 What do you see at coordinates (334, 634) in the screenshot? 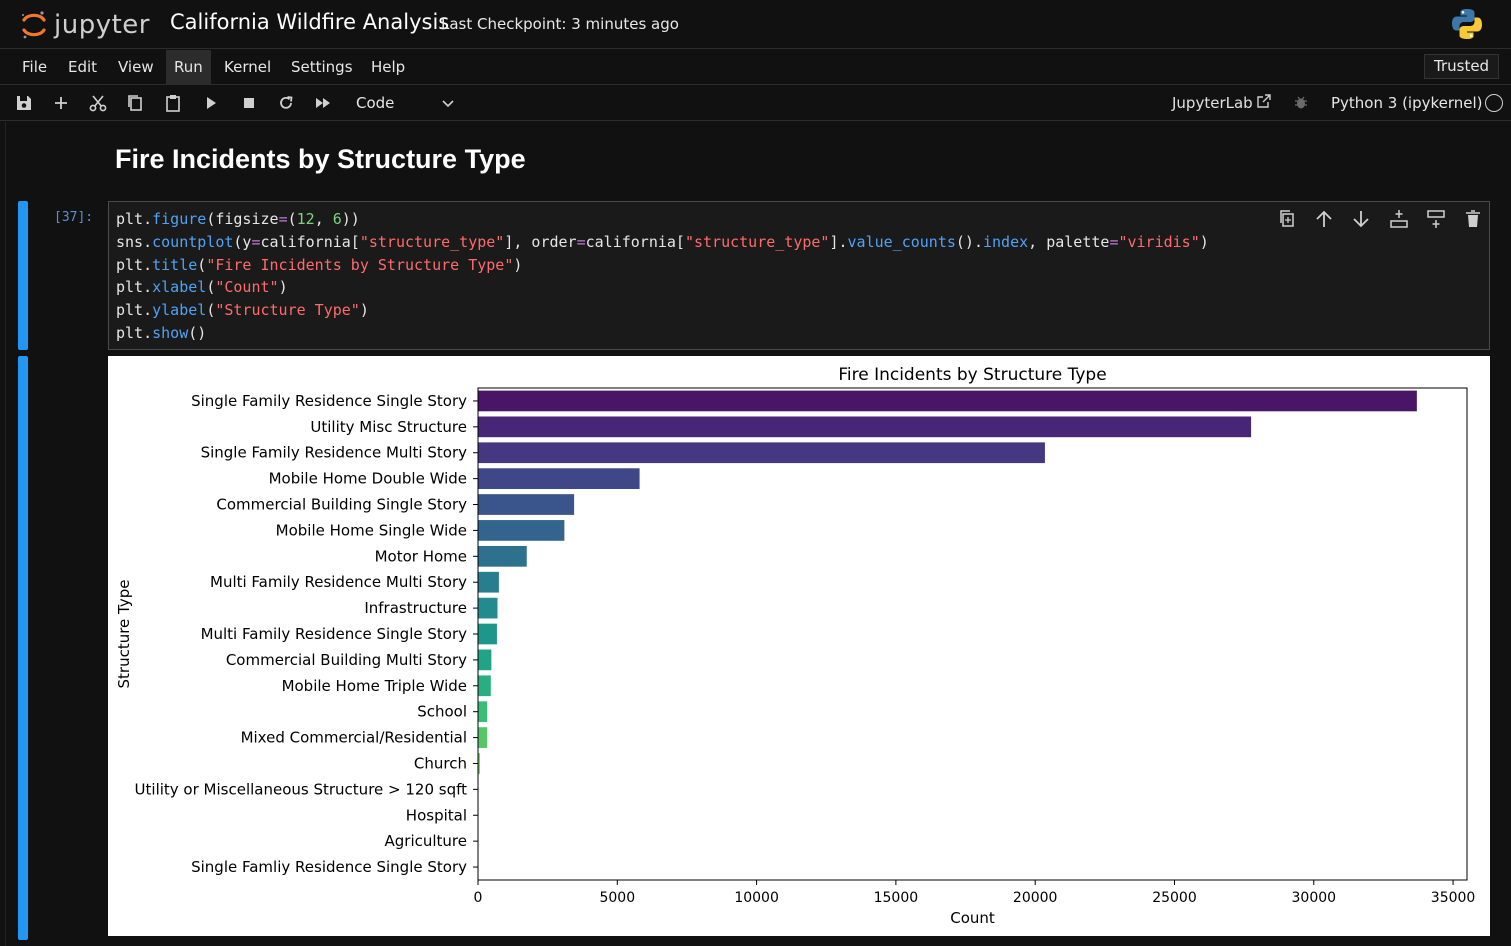
I see `y-tick-label-10: Multi Family Residence Single Story` at bounding box center [334, 634].